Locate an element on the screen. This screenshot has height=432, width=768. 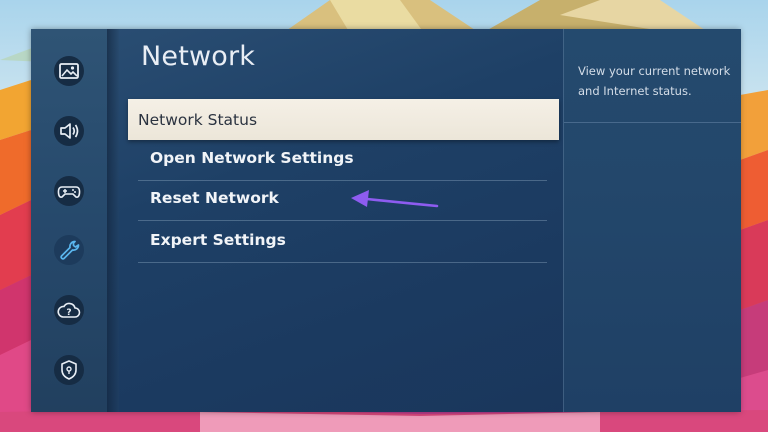
sidebar-item-game is located at coordinates (69, 191).